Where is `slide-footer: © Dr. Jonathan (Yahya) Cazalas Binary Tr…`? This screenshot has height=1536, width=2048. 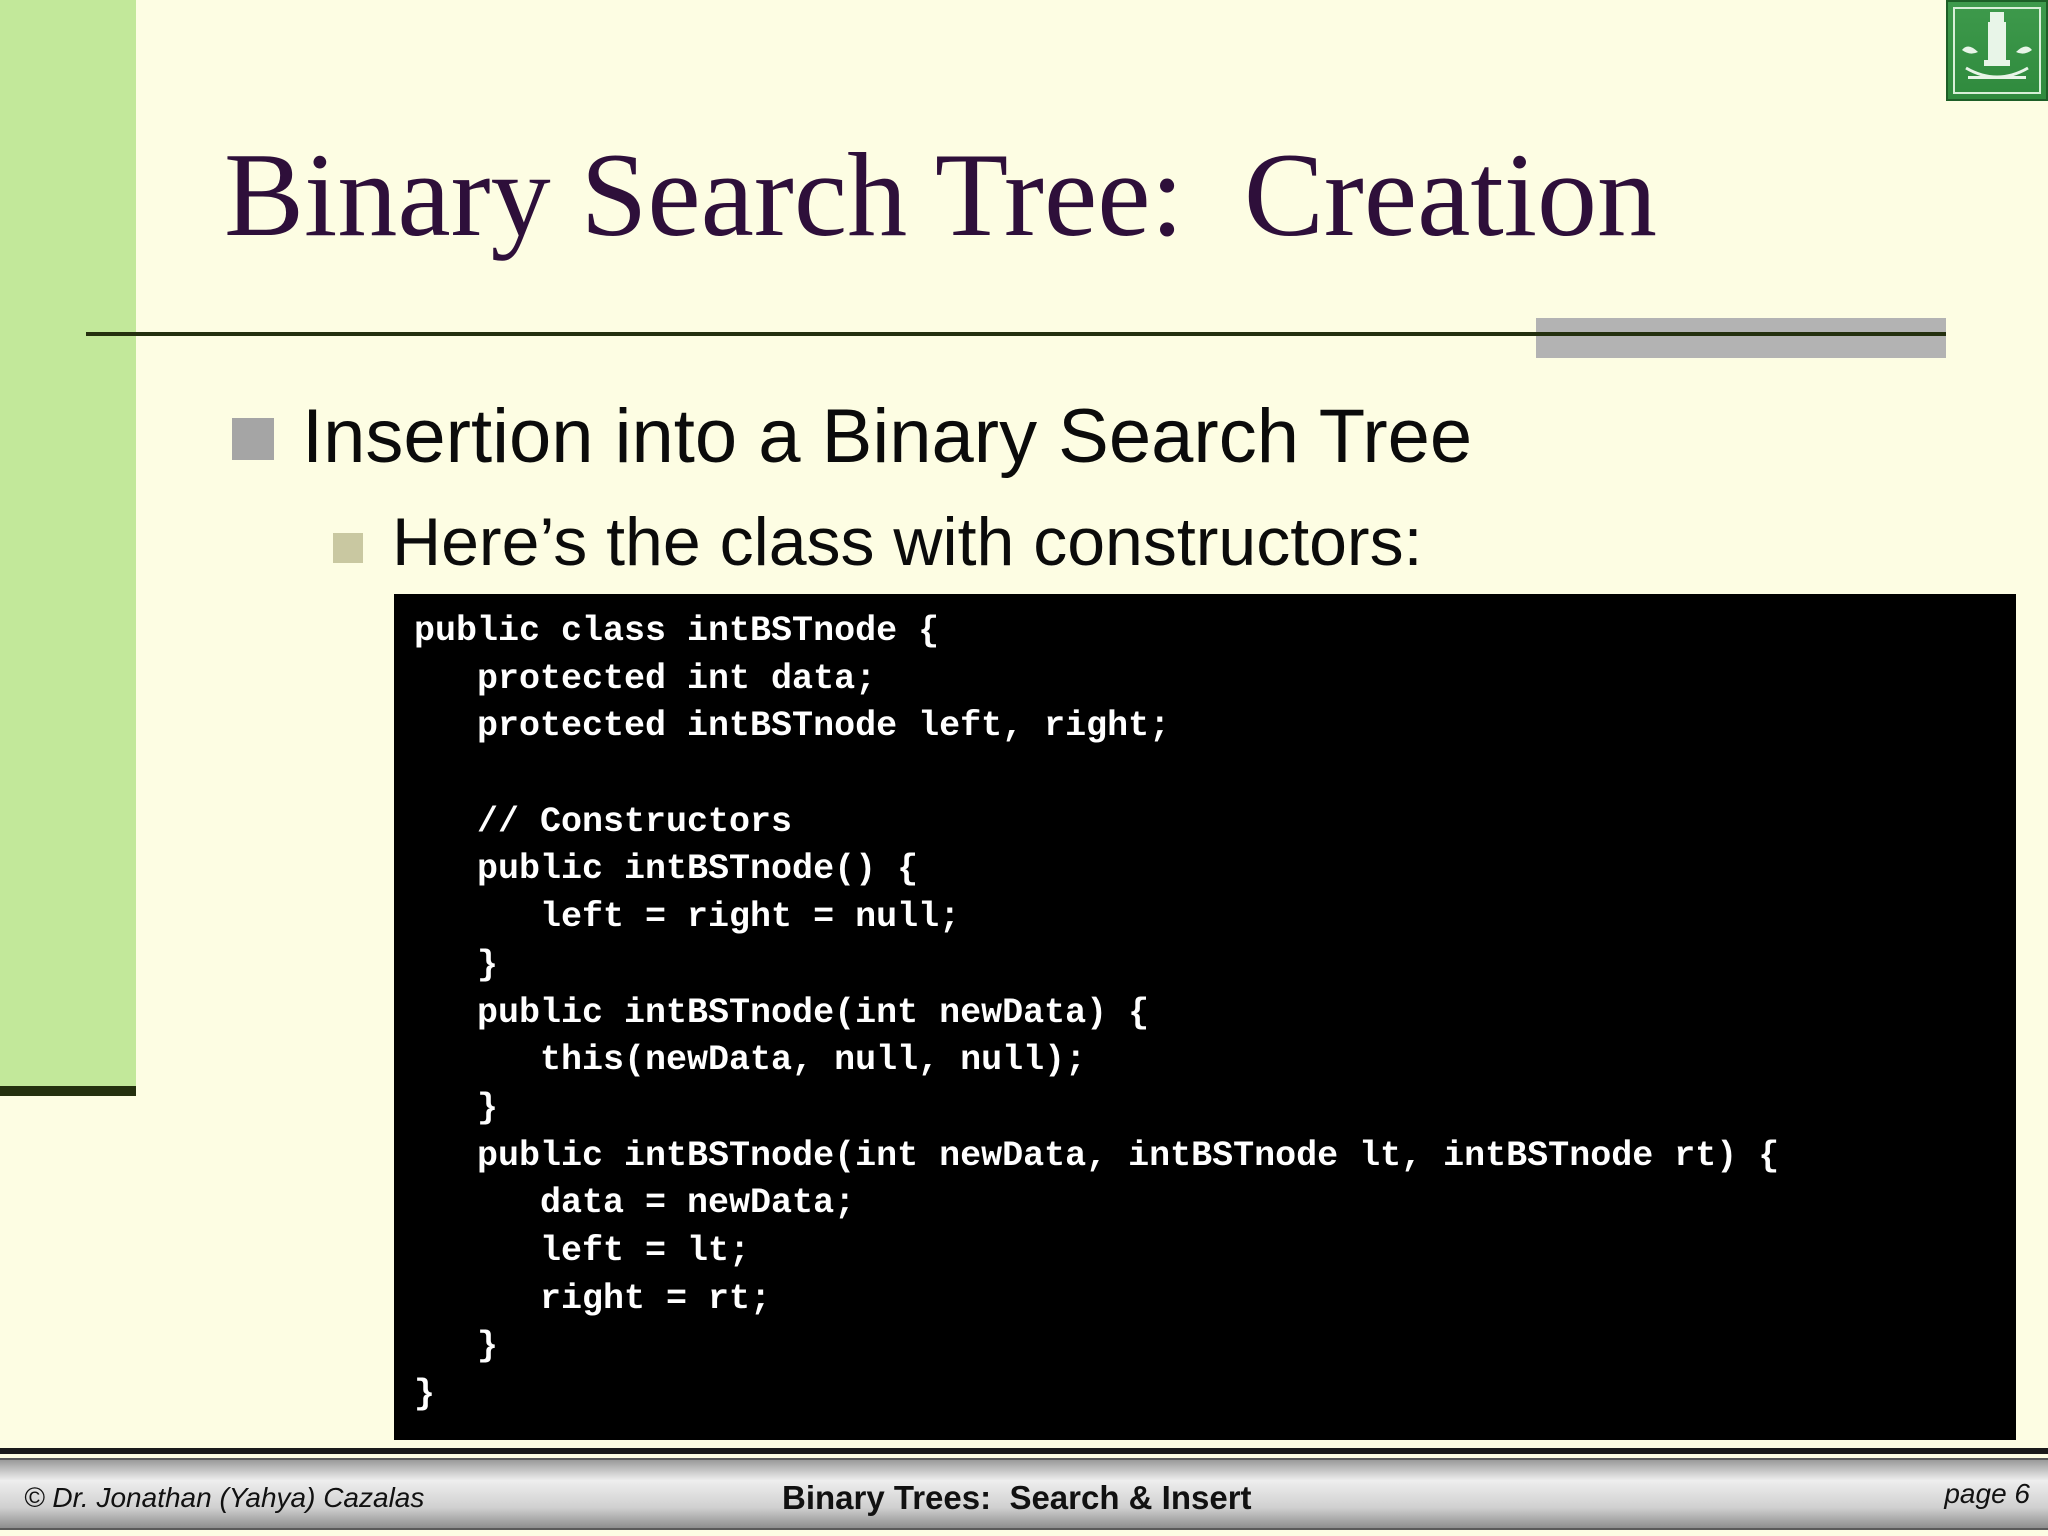 slide-footer: © Dr. Jonathan (Yahya) Cazalas Binary Tr… is located at coordinates (1024, 1492).